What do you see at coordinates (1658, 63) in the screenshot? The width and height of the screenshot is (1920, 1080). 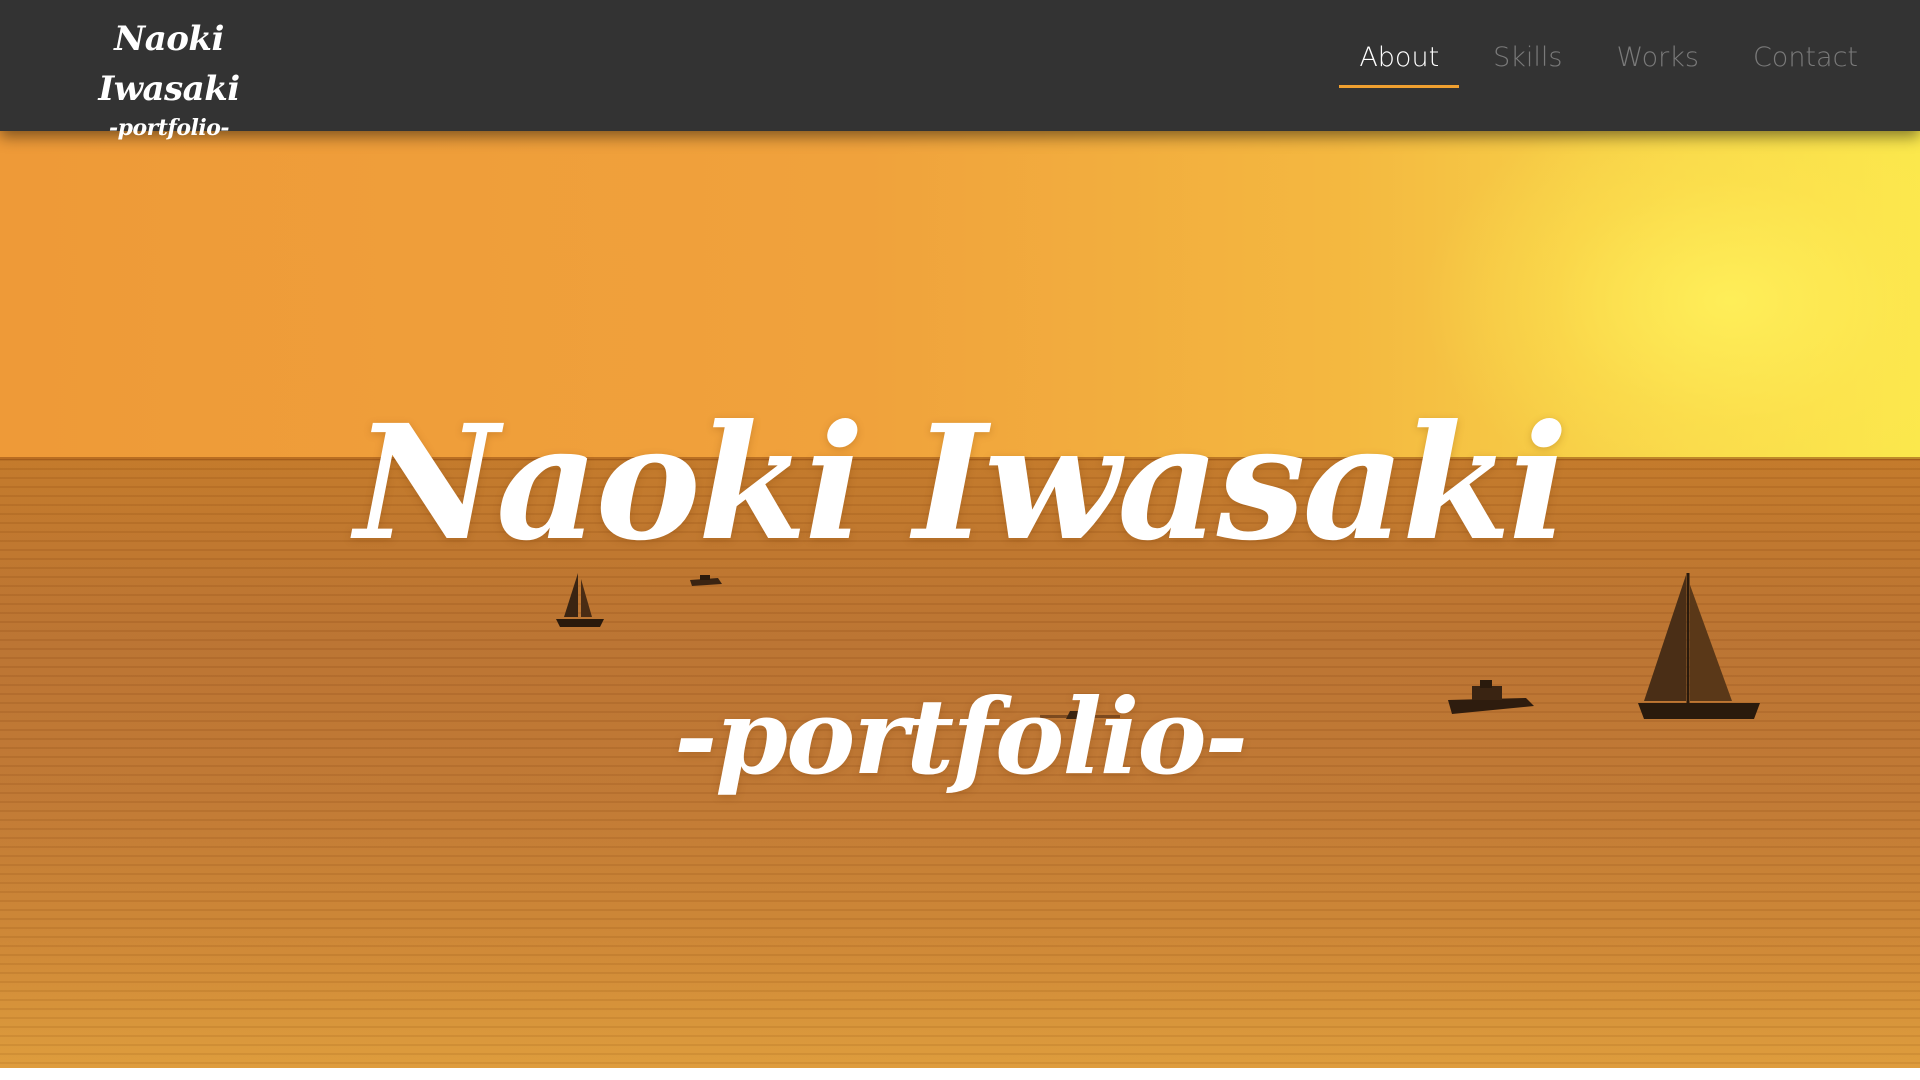 I see `nav-item-works: Works` at bounding box center [1658, 63].